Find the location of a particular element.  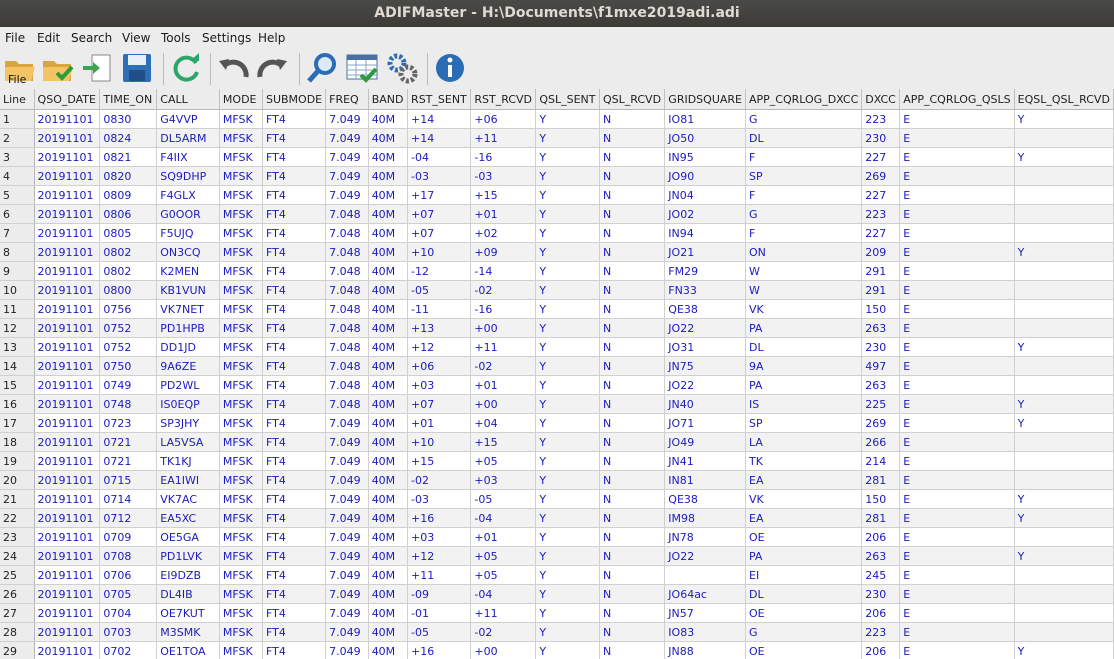

table-cell: 0704 is located at coordinates (128, 613).